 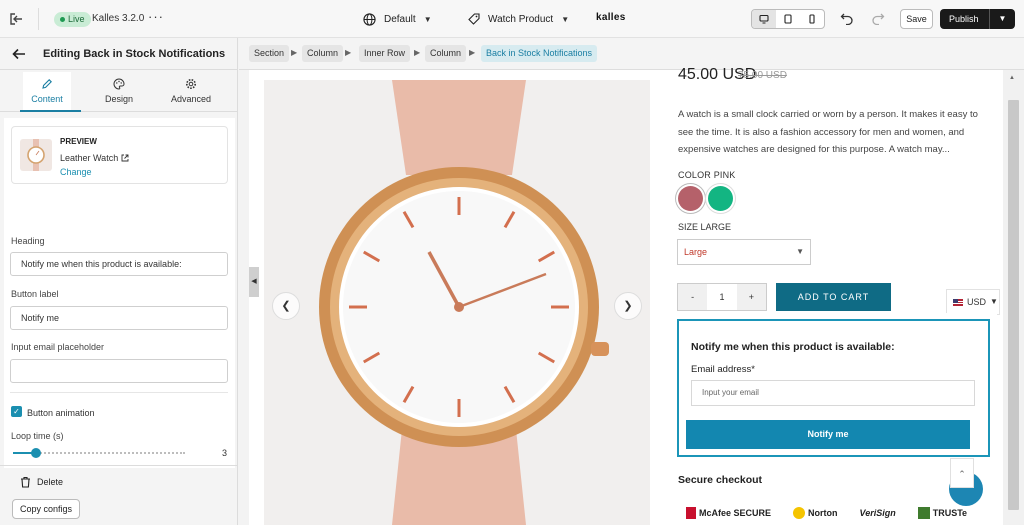 I want to click on button-animation-checkbox: ✓, so click(x=16, y=411).